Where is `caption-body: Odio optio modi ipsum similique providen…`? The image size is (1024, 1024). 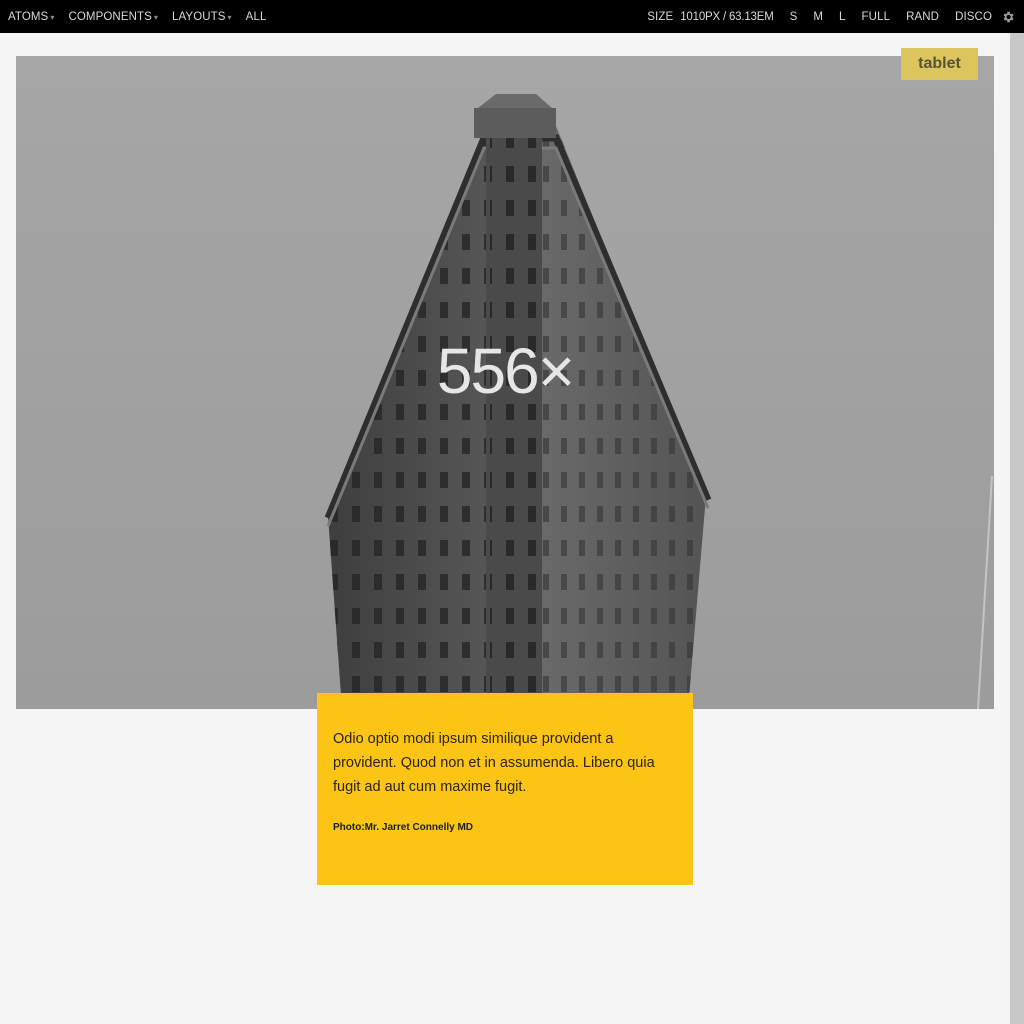 caption-body: Odio optio modi ipsum similique providen… is located at coordinates (494, 763).